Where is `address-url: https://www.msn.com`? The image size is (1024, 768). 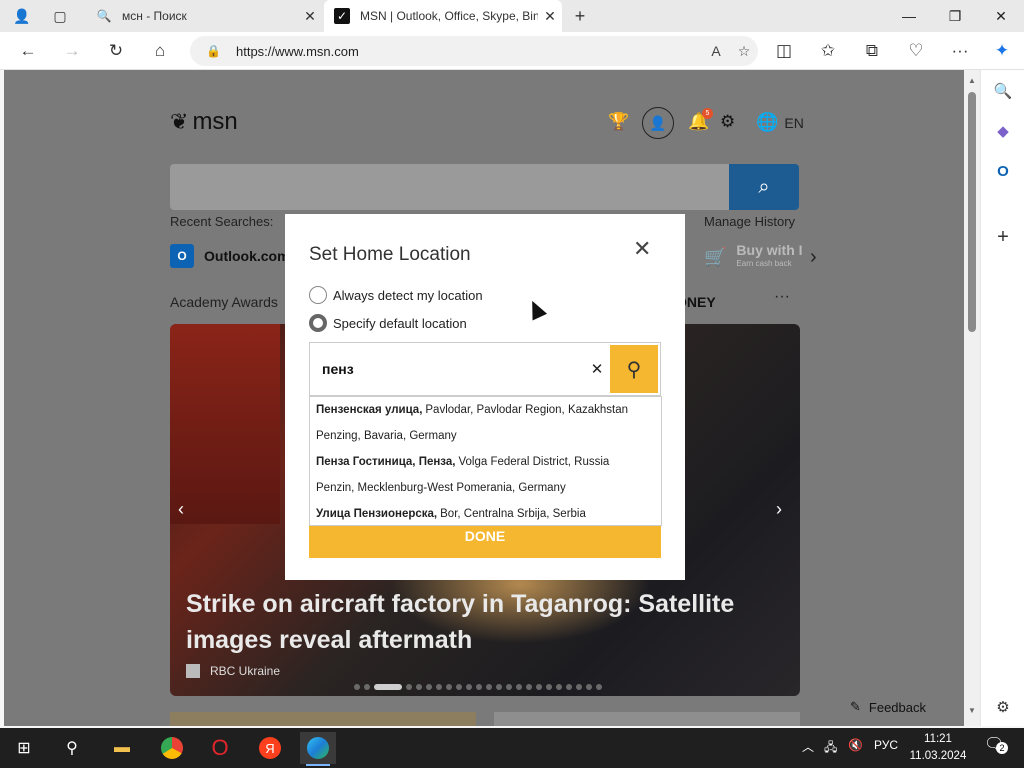
address-url: https://www.msn.com is located at coordinates (469, 51).